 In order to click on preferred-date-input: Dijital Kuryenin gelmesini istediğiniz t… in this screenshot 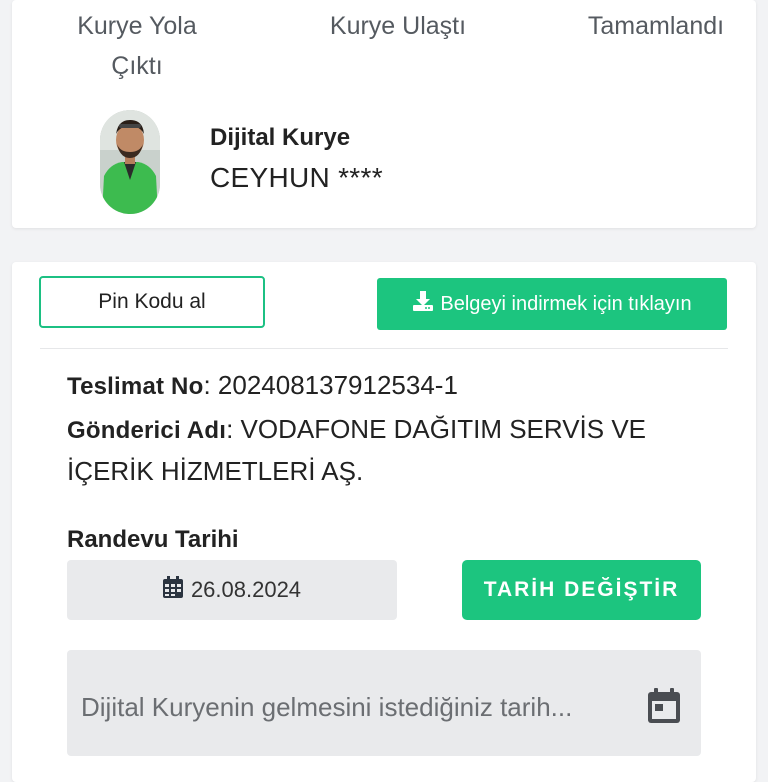, I will do `click(384, 703)`.